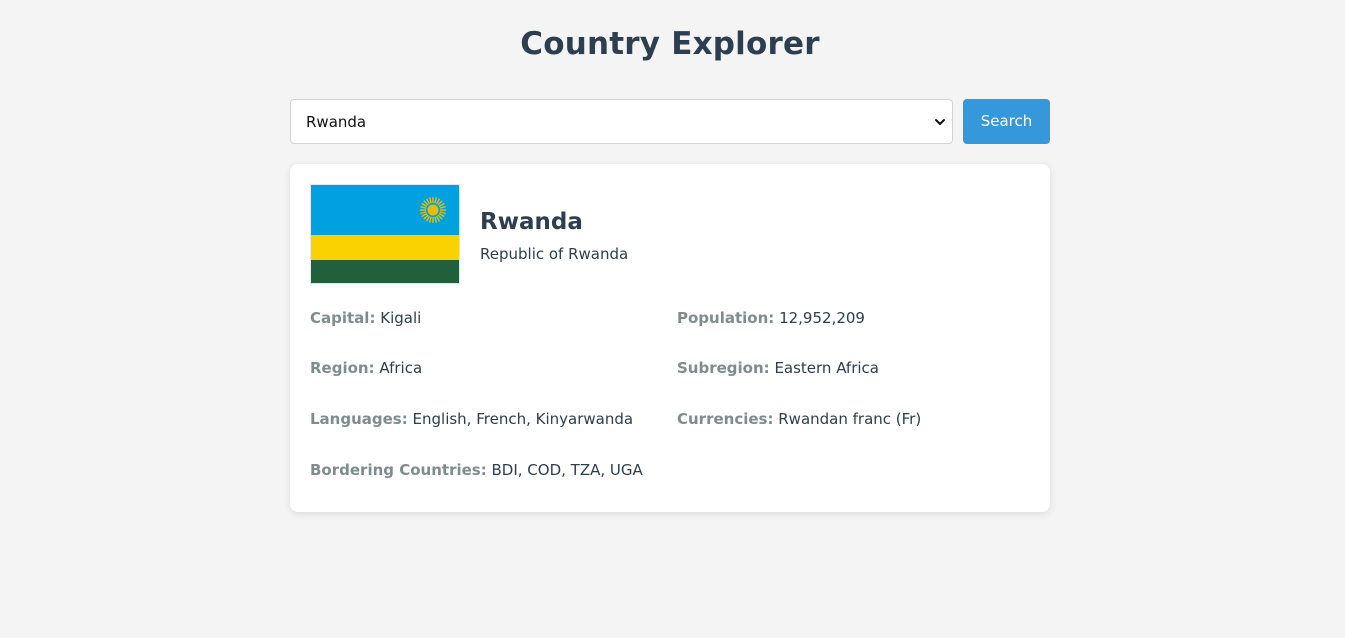  I want to click on borders-value: BDI, COD, TZA, UGA, so click(567, 470).